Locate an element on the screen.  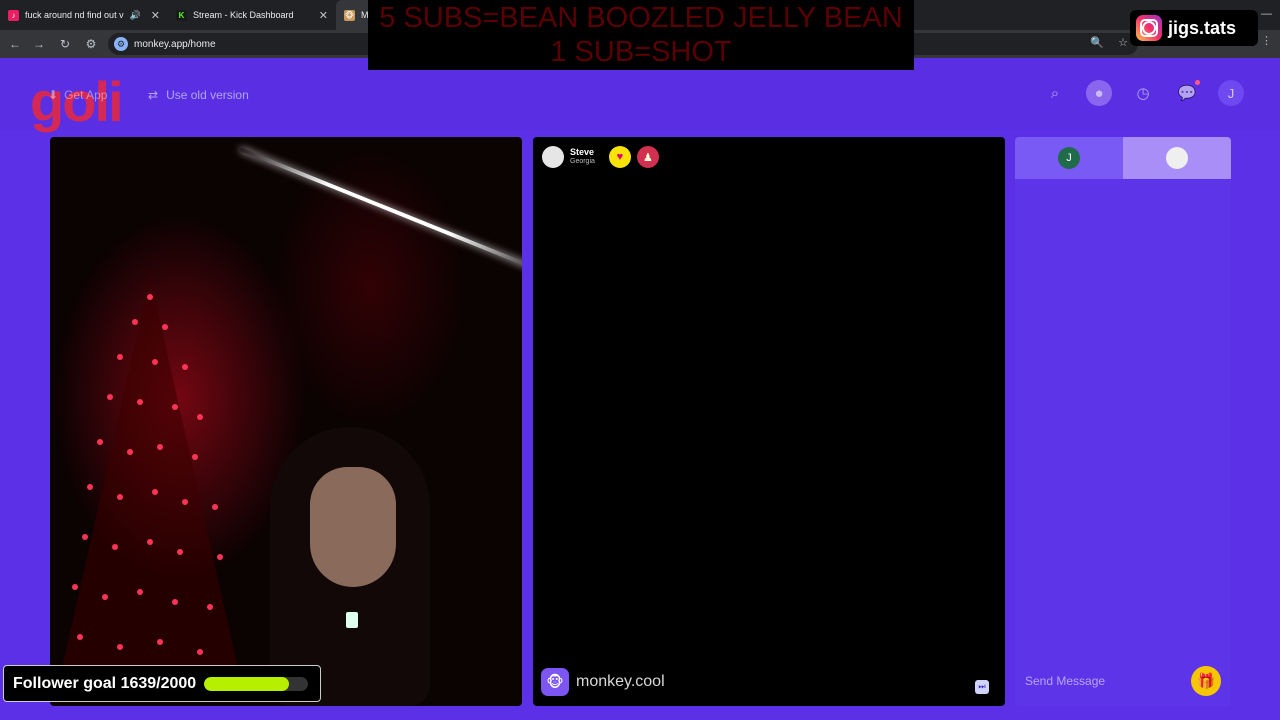
url-text: monkey.app/home is located at coordinates (175, 44).